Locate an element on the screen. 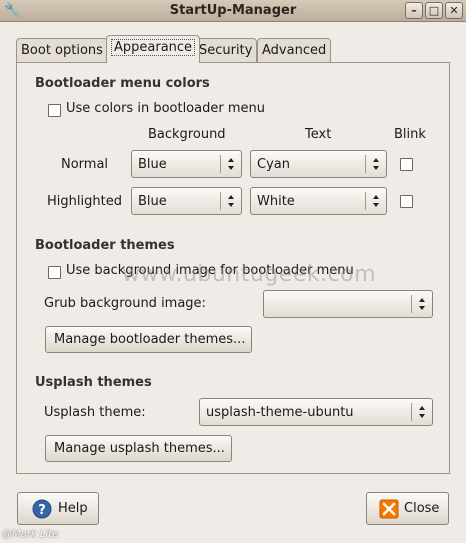 Image resolution: width=466 pixels, height=543 pixels. use-colors-checkbox is located at coordinates (54, 110).